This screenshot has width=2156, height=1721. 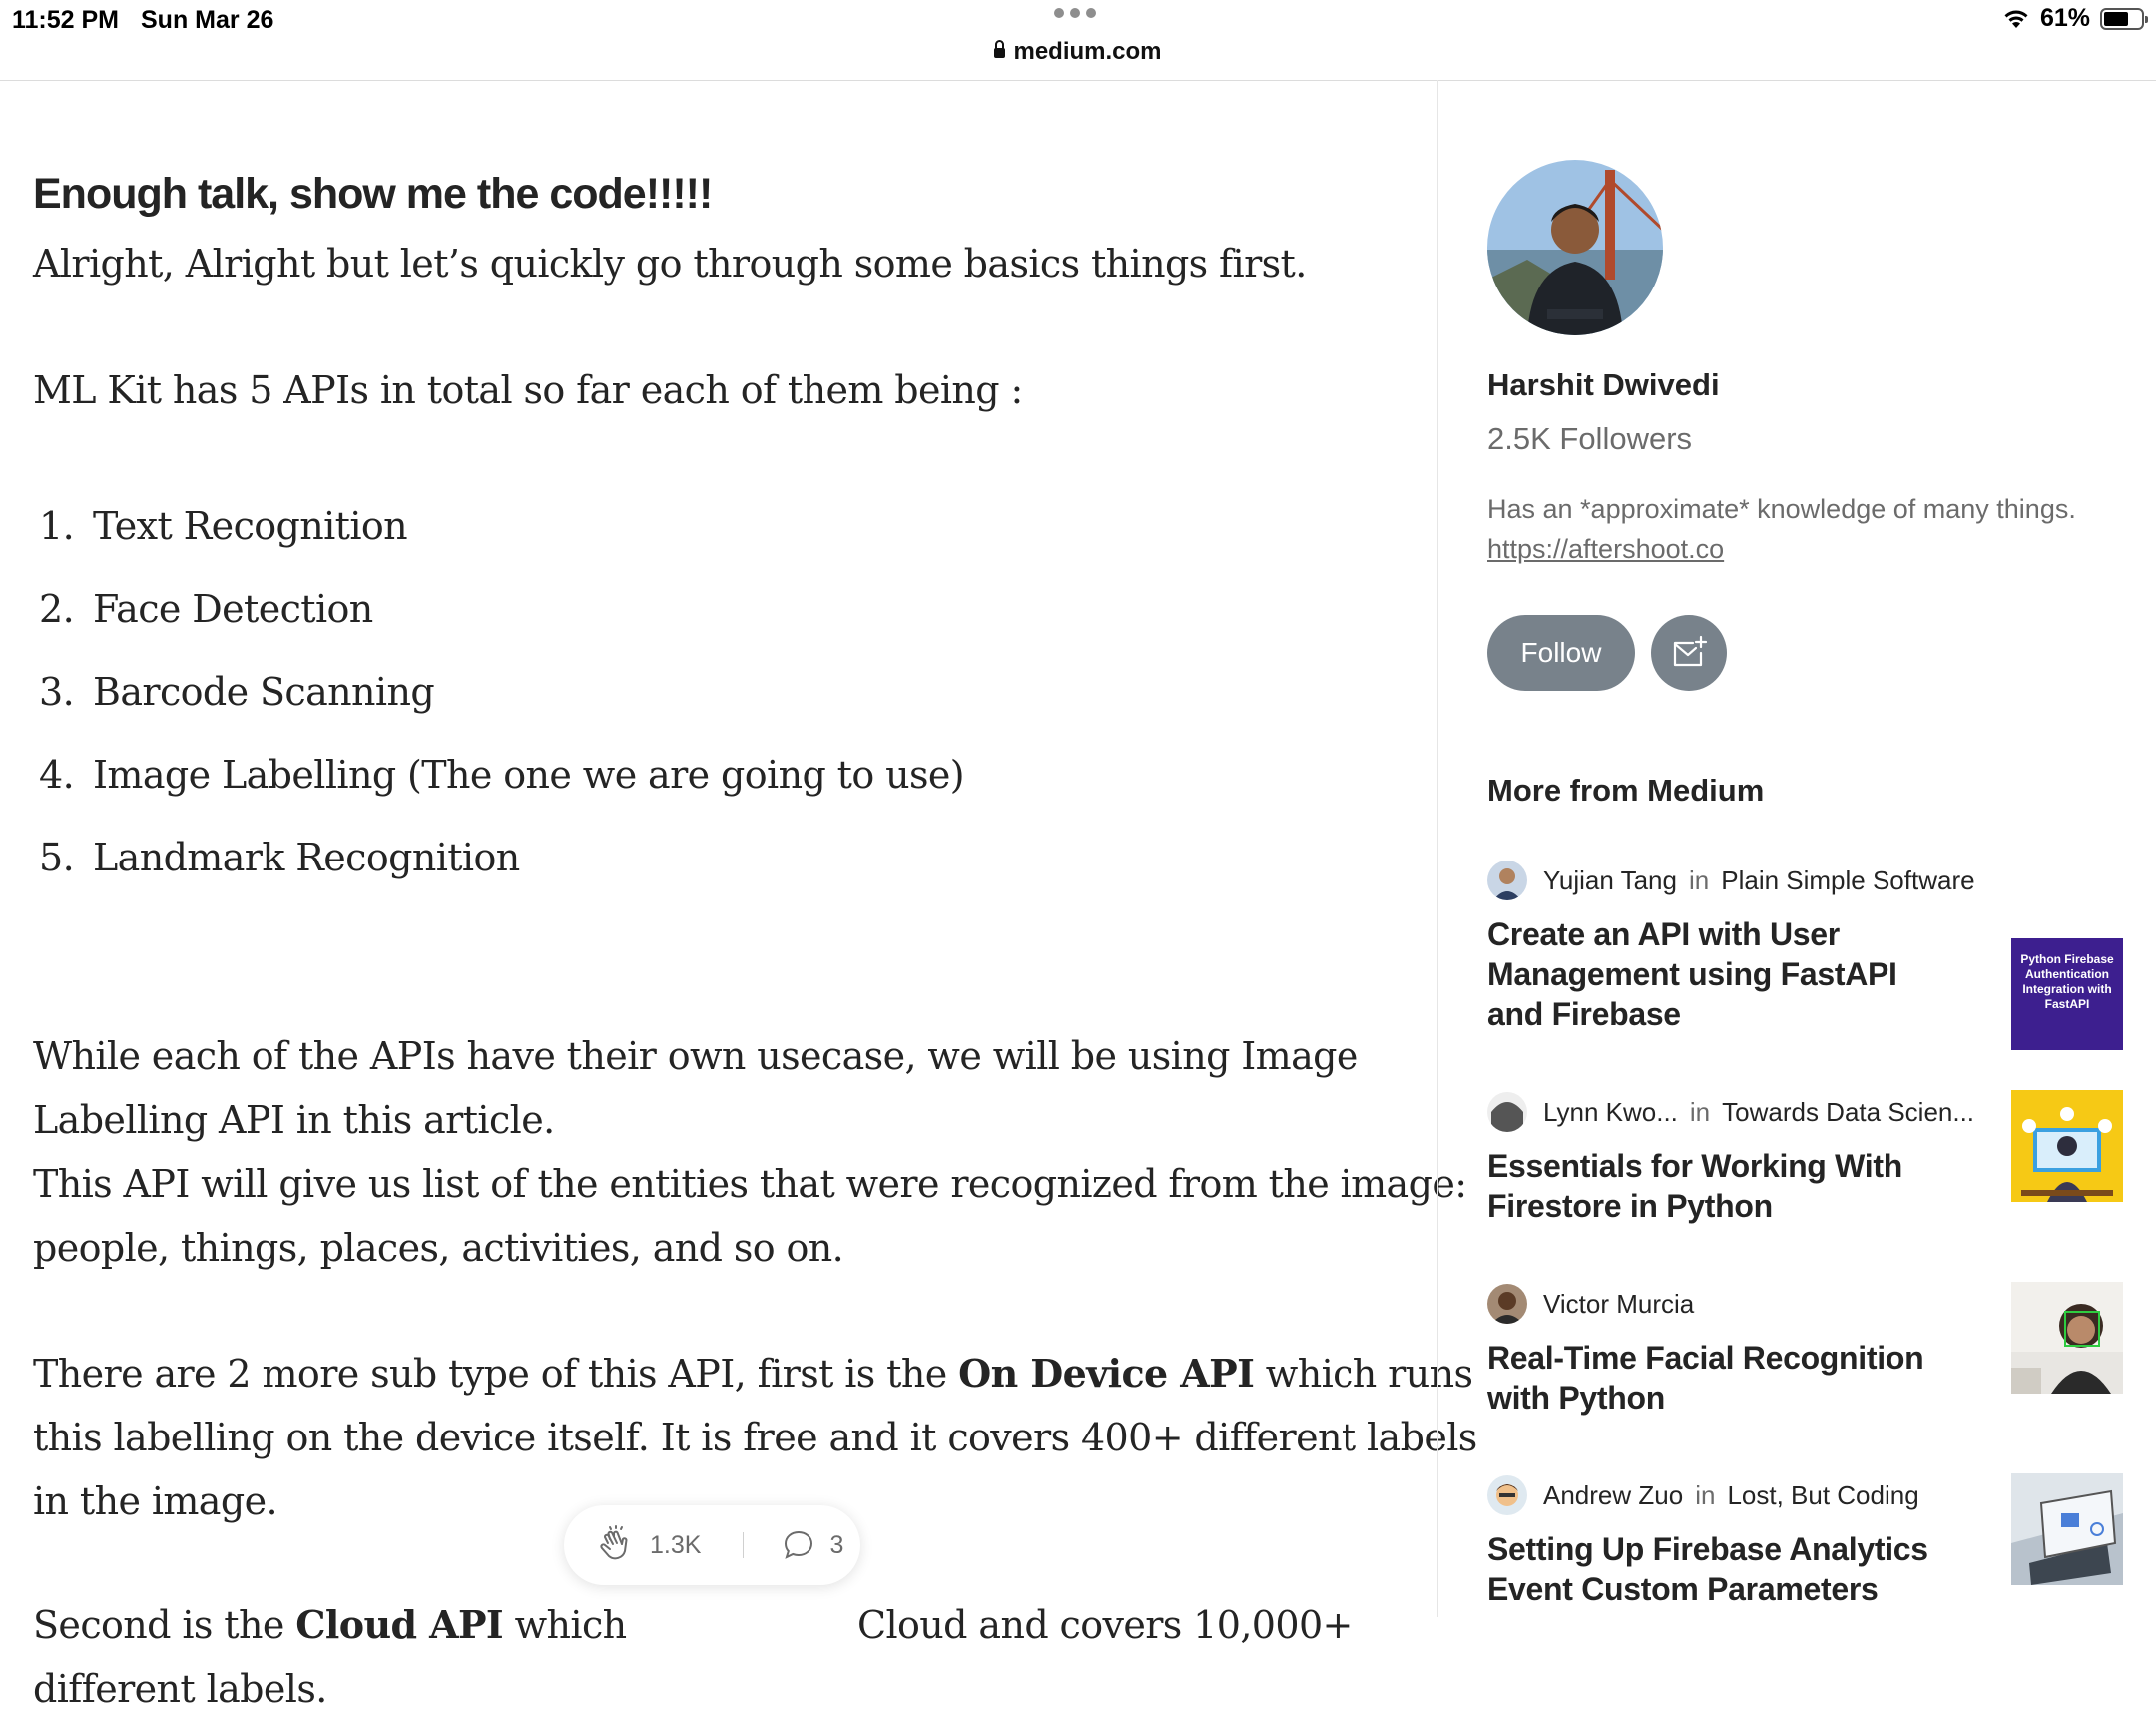 I want to click on story-publication: Lost, But Coding, so click(x=1822, y=1495).